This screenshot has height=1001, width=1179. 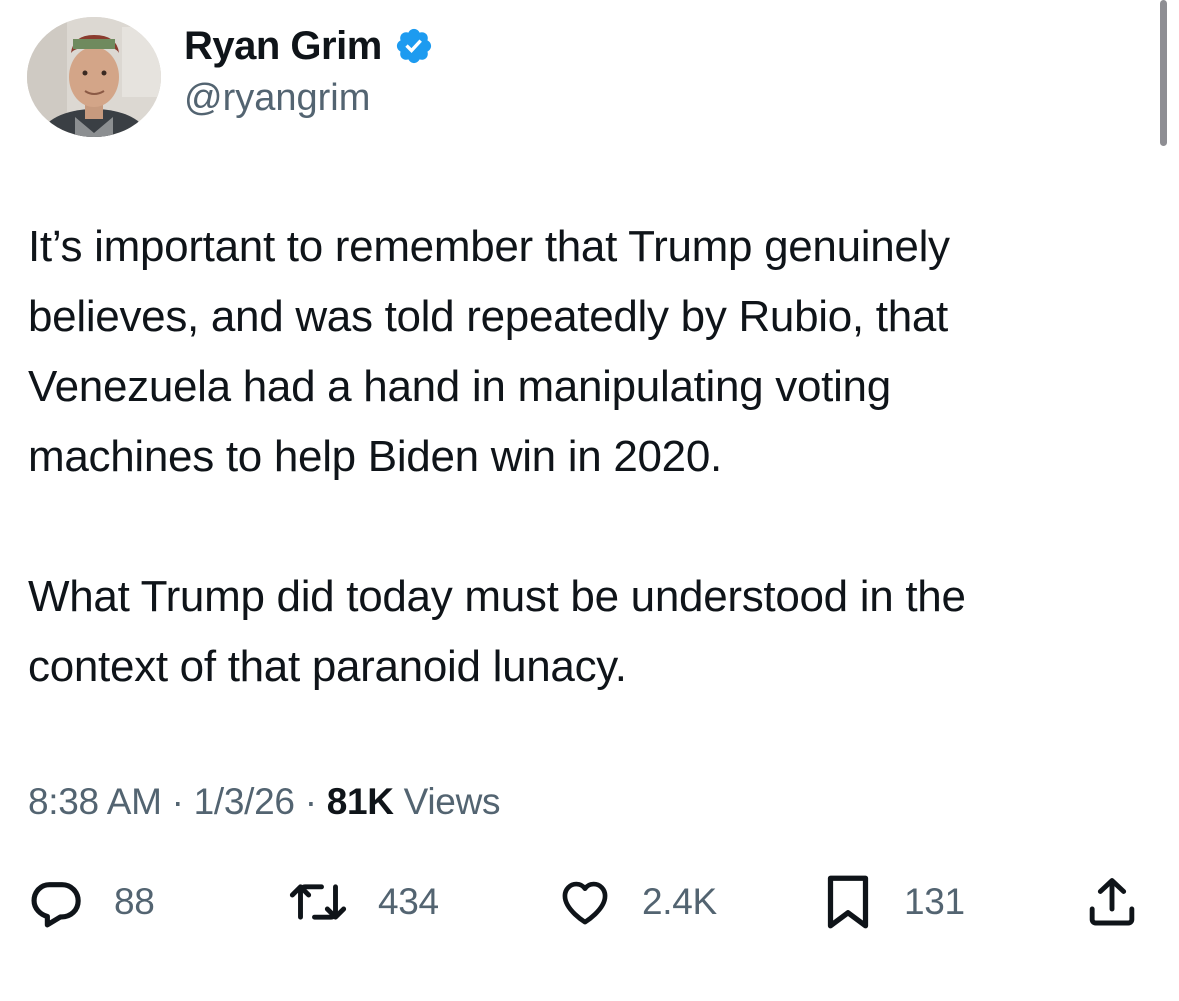 I want to click on avatar-photo-icon, so click(x=94, y=77).